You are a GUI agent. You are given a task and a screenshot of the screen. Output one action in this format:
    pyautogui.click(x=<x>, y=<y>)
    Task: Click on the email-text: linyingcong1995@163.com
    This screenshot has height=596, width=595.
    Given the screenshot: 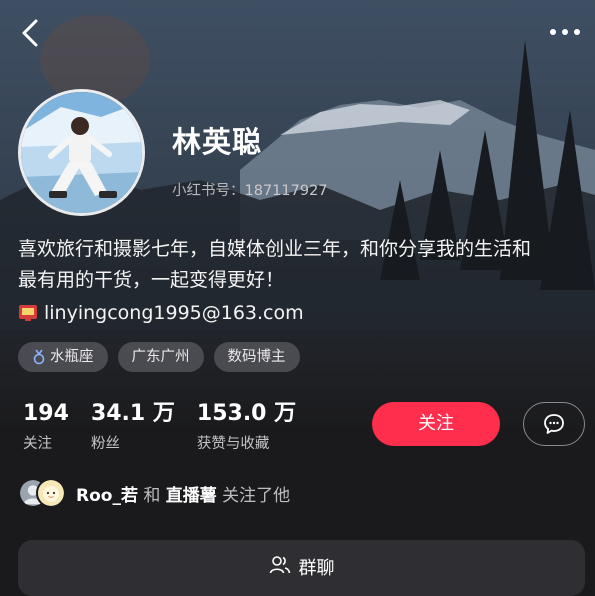 What is the action you would take?
    pyautogui.click(x=174, y=313)
    